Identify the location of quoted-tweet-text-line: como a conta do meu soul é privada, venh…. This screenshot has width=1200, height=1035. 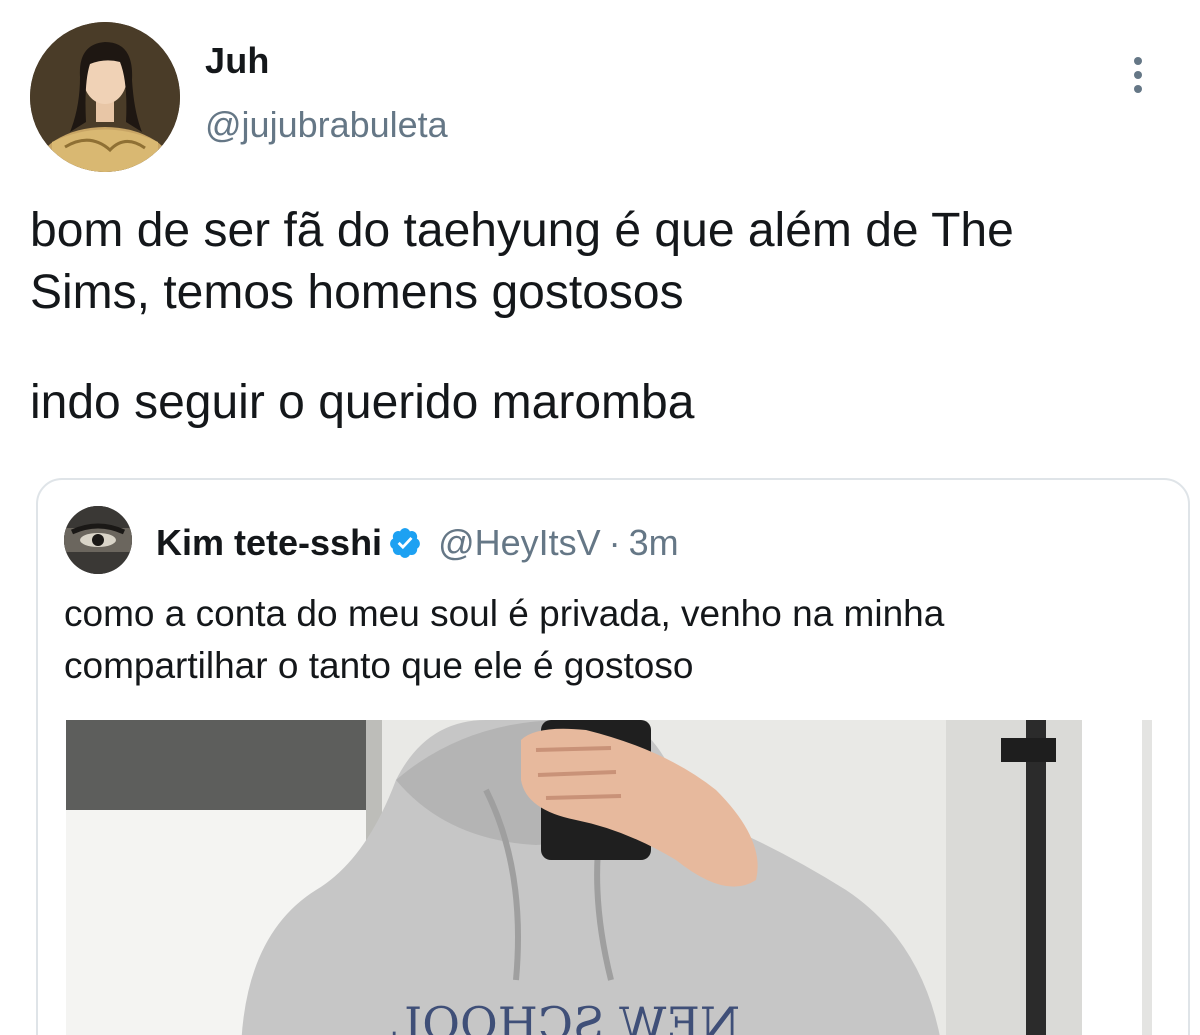
(504, 613).